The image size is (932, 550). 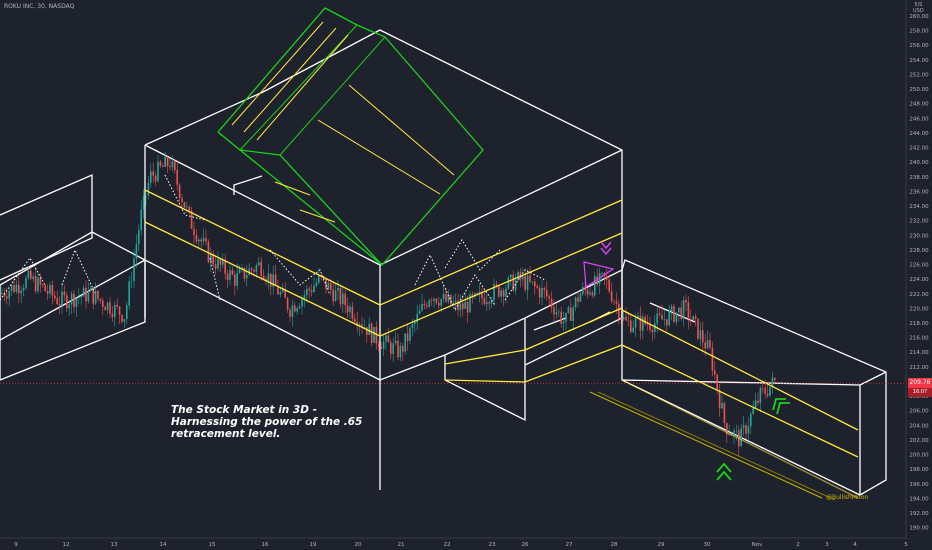 What do you see at coordinates (919, 295) in the screenshot?
I see `price-tick-label: 222.00` at bounding box center [919, 295].